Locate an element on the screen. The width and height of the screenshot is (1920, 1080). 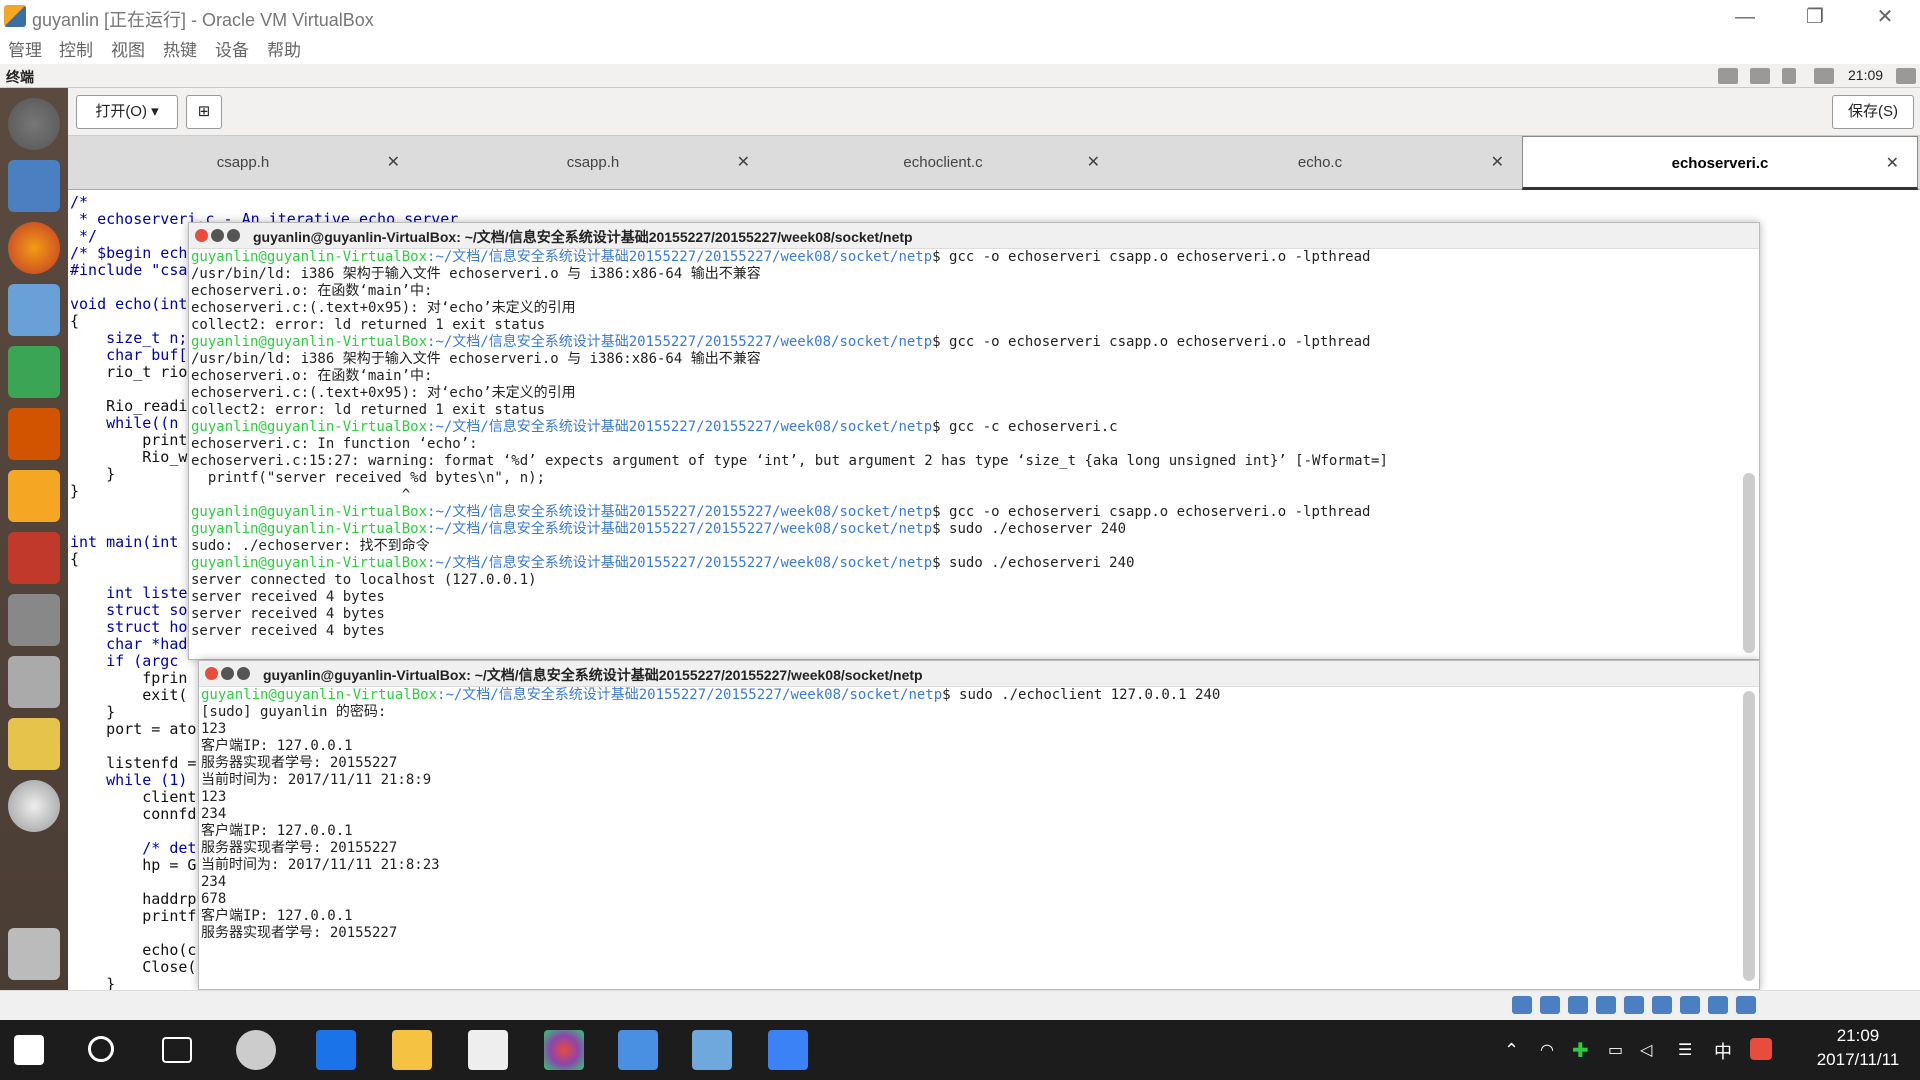
writer-icon is located at coordinates (34, 310).